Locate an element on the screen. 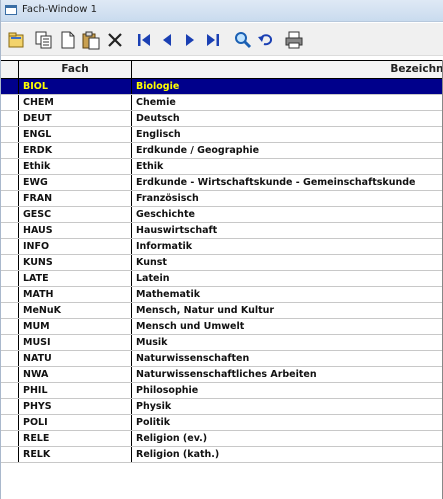 The height and width of the screenshot is (499, 443). table-row: INFO Informatik is located at coordinates (222, 247).